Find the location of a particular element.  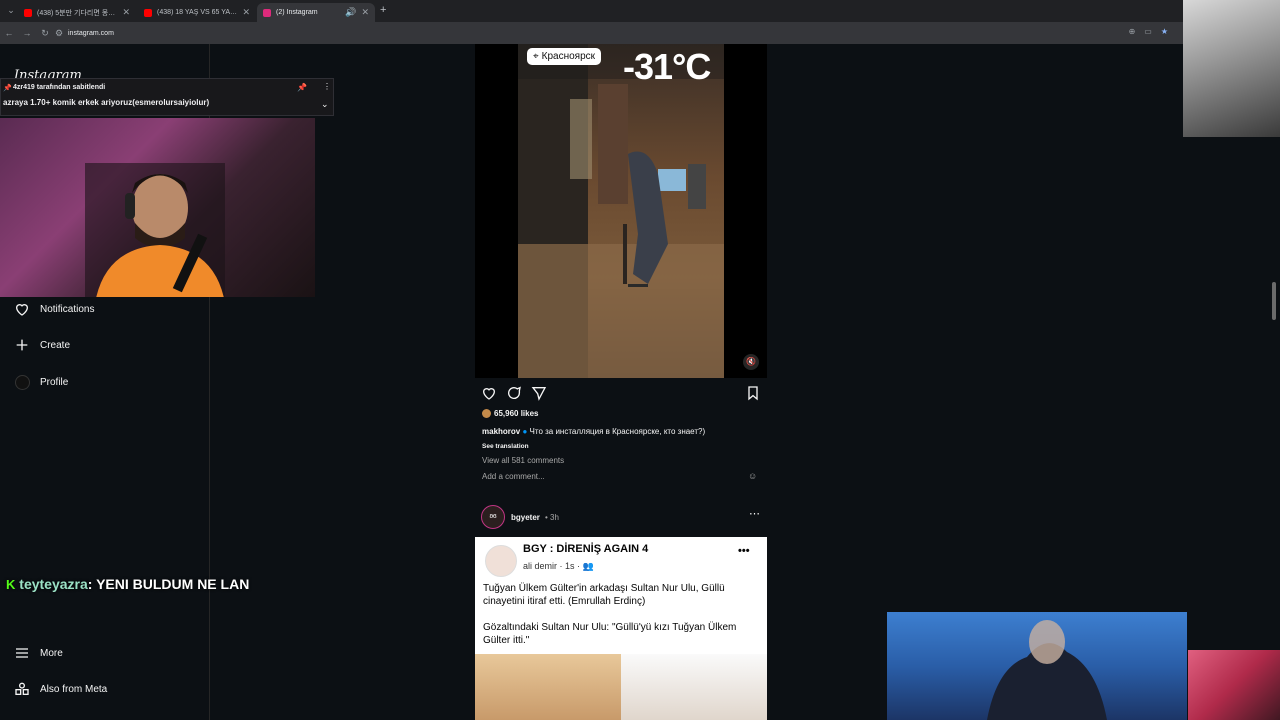

browser-tab-1: (438) 5분만 기다리면 몽중이 바뀐 ✕ is located at coordinates (77, 12).